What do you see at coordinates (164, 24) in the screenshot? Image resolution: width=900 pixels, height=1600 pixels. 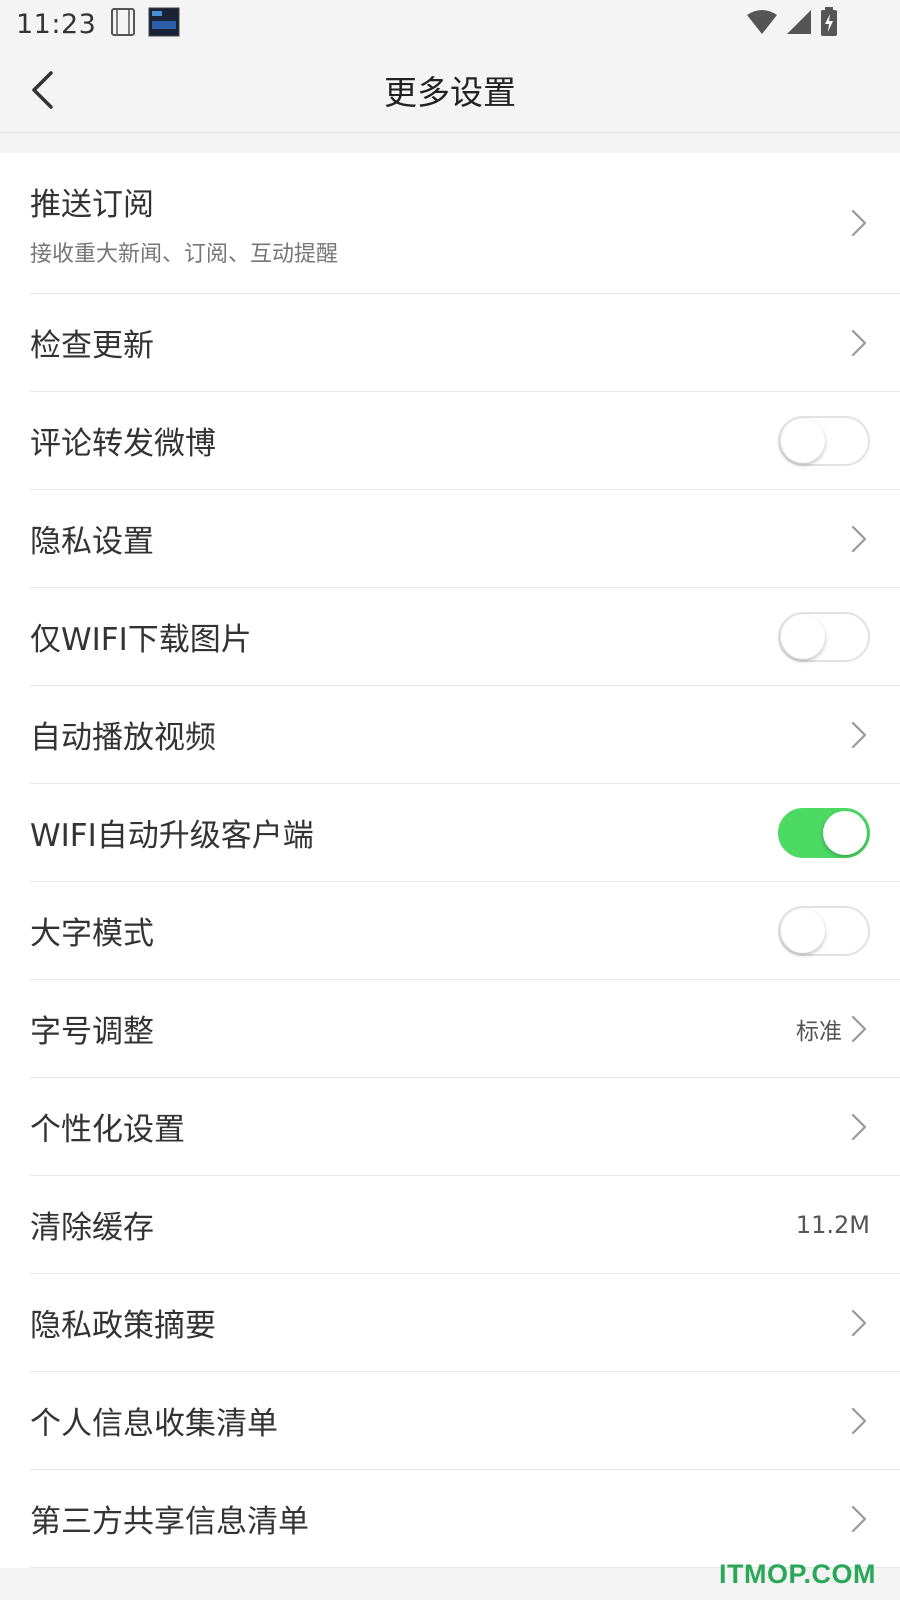 I see `app-notification-icon` at bounding box center [164, 24].